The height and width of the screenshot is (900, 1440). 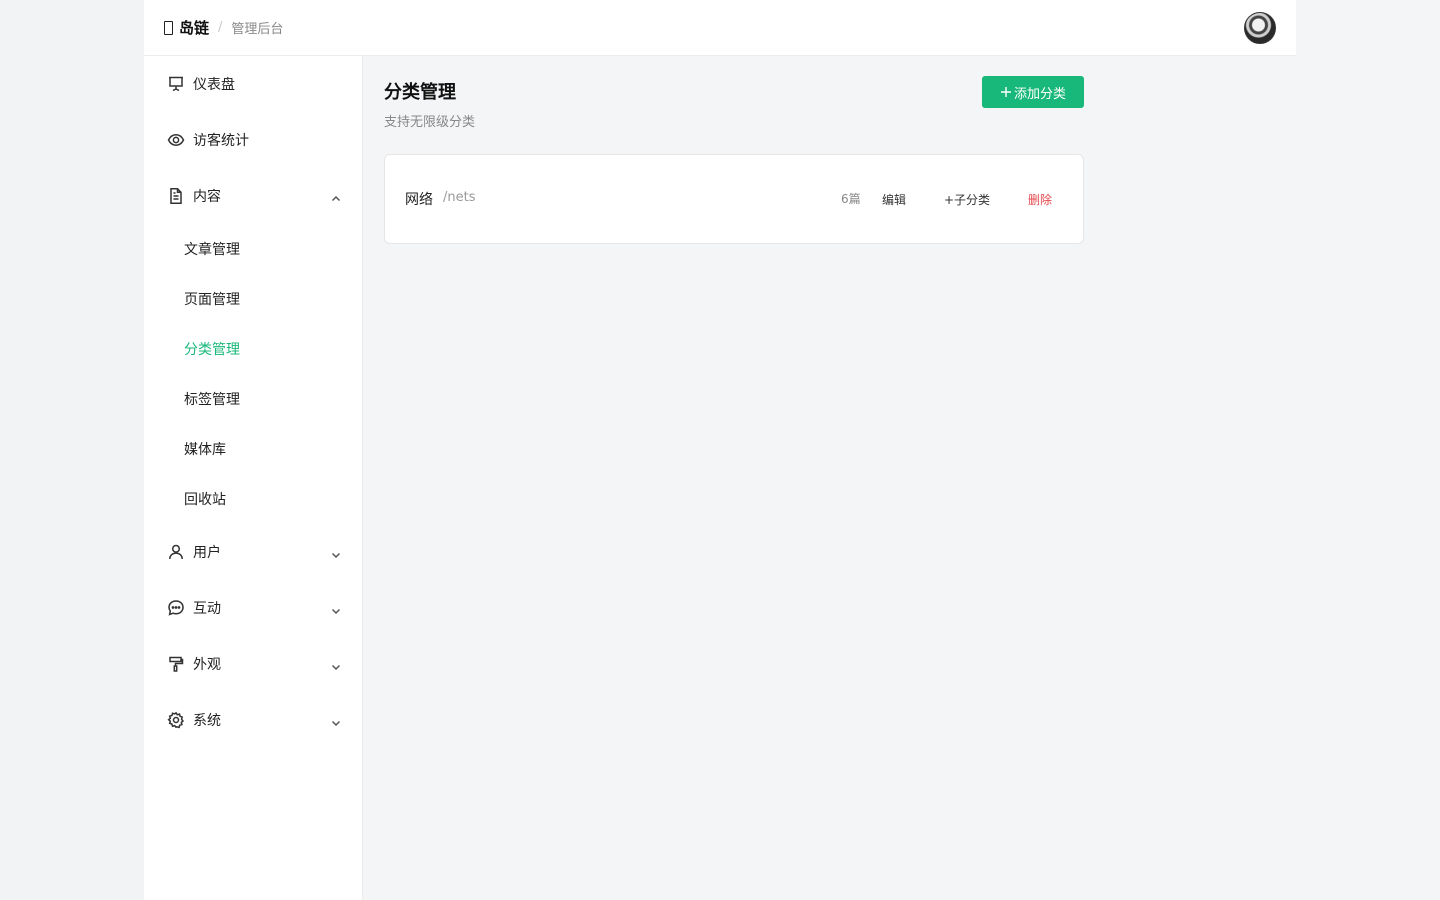 What do you see at coordinates (720, 28) in the screenshot?
I see `top-header: 岛链 / 管理后台` at bounding box center [720, 28].